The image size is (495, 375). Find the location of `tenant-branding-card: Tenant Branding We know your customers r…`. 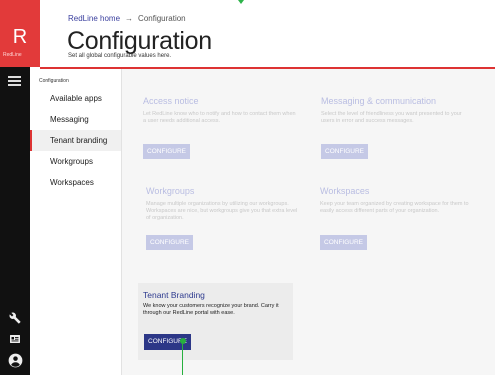

tenant-branding-card: Tenant Branding We know your customers r… is located at coordinates (215, 321).